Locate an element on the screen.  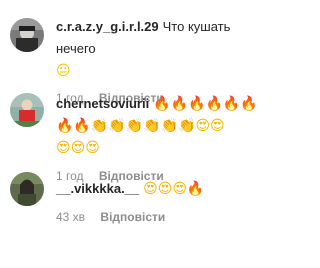
fire-emoji-line: 🔥🔥🔥🔥🔥🔥 is located at coordinates (205, 104).